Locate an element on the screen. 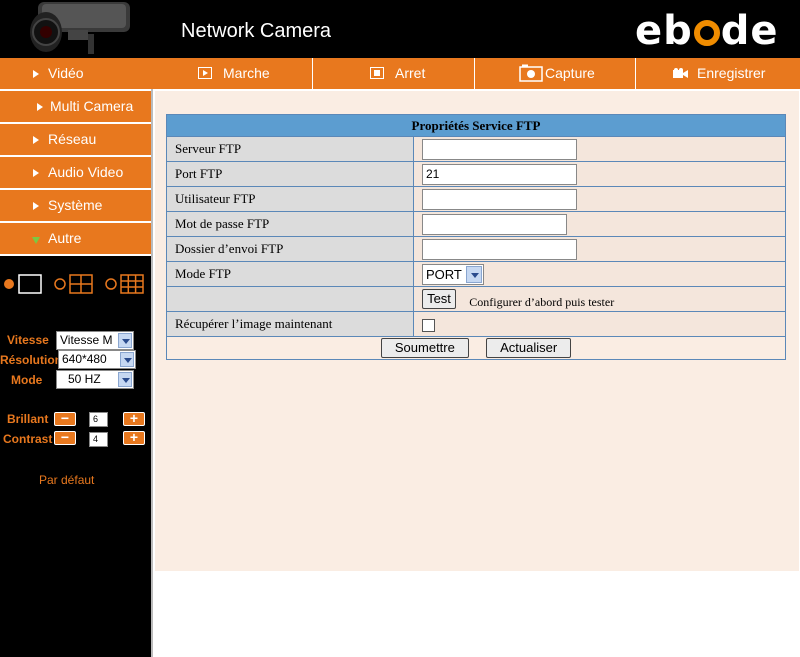 The image size is (800, 657). brand-prefix: eb is located at coordinates (664, 31).